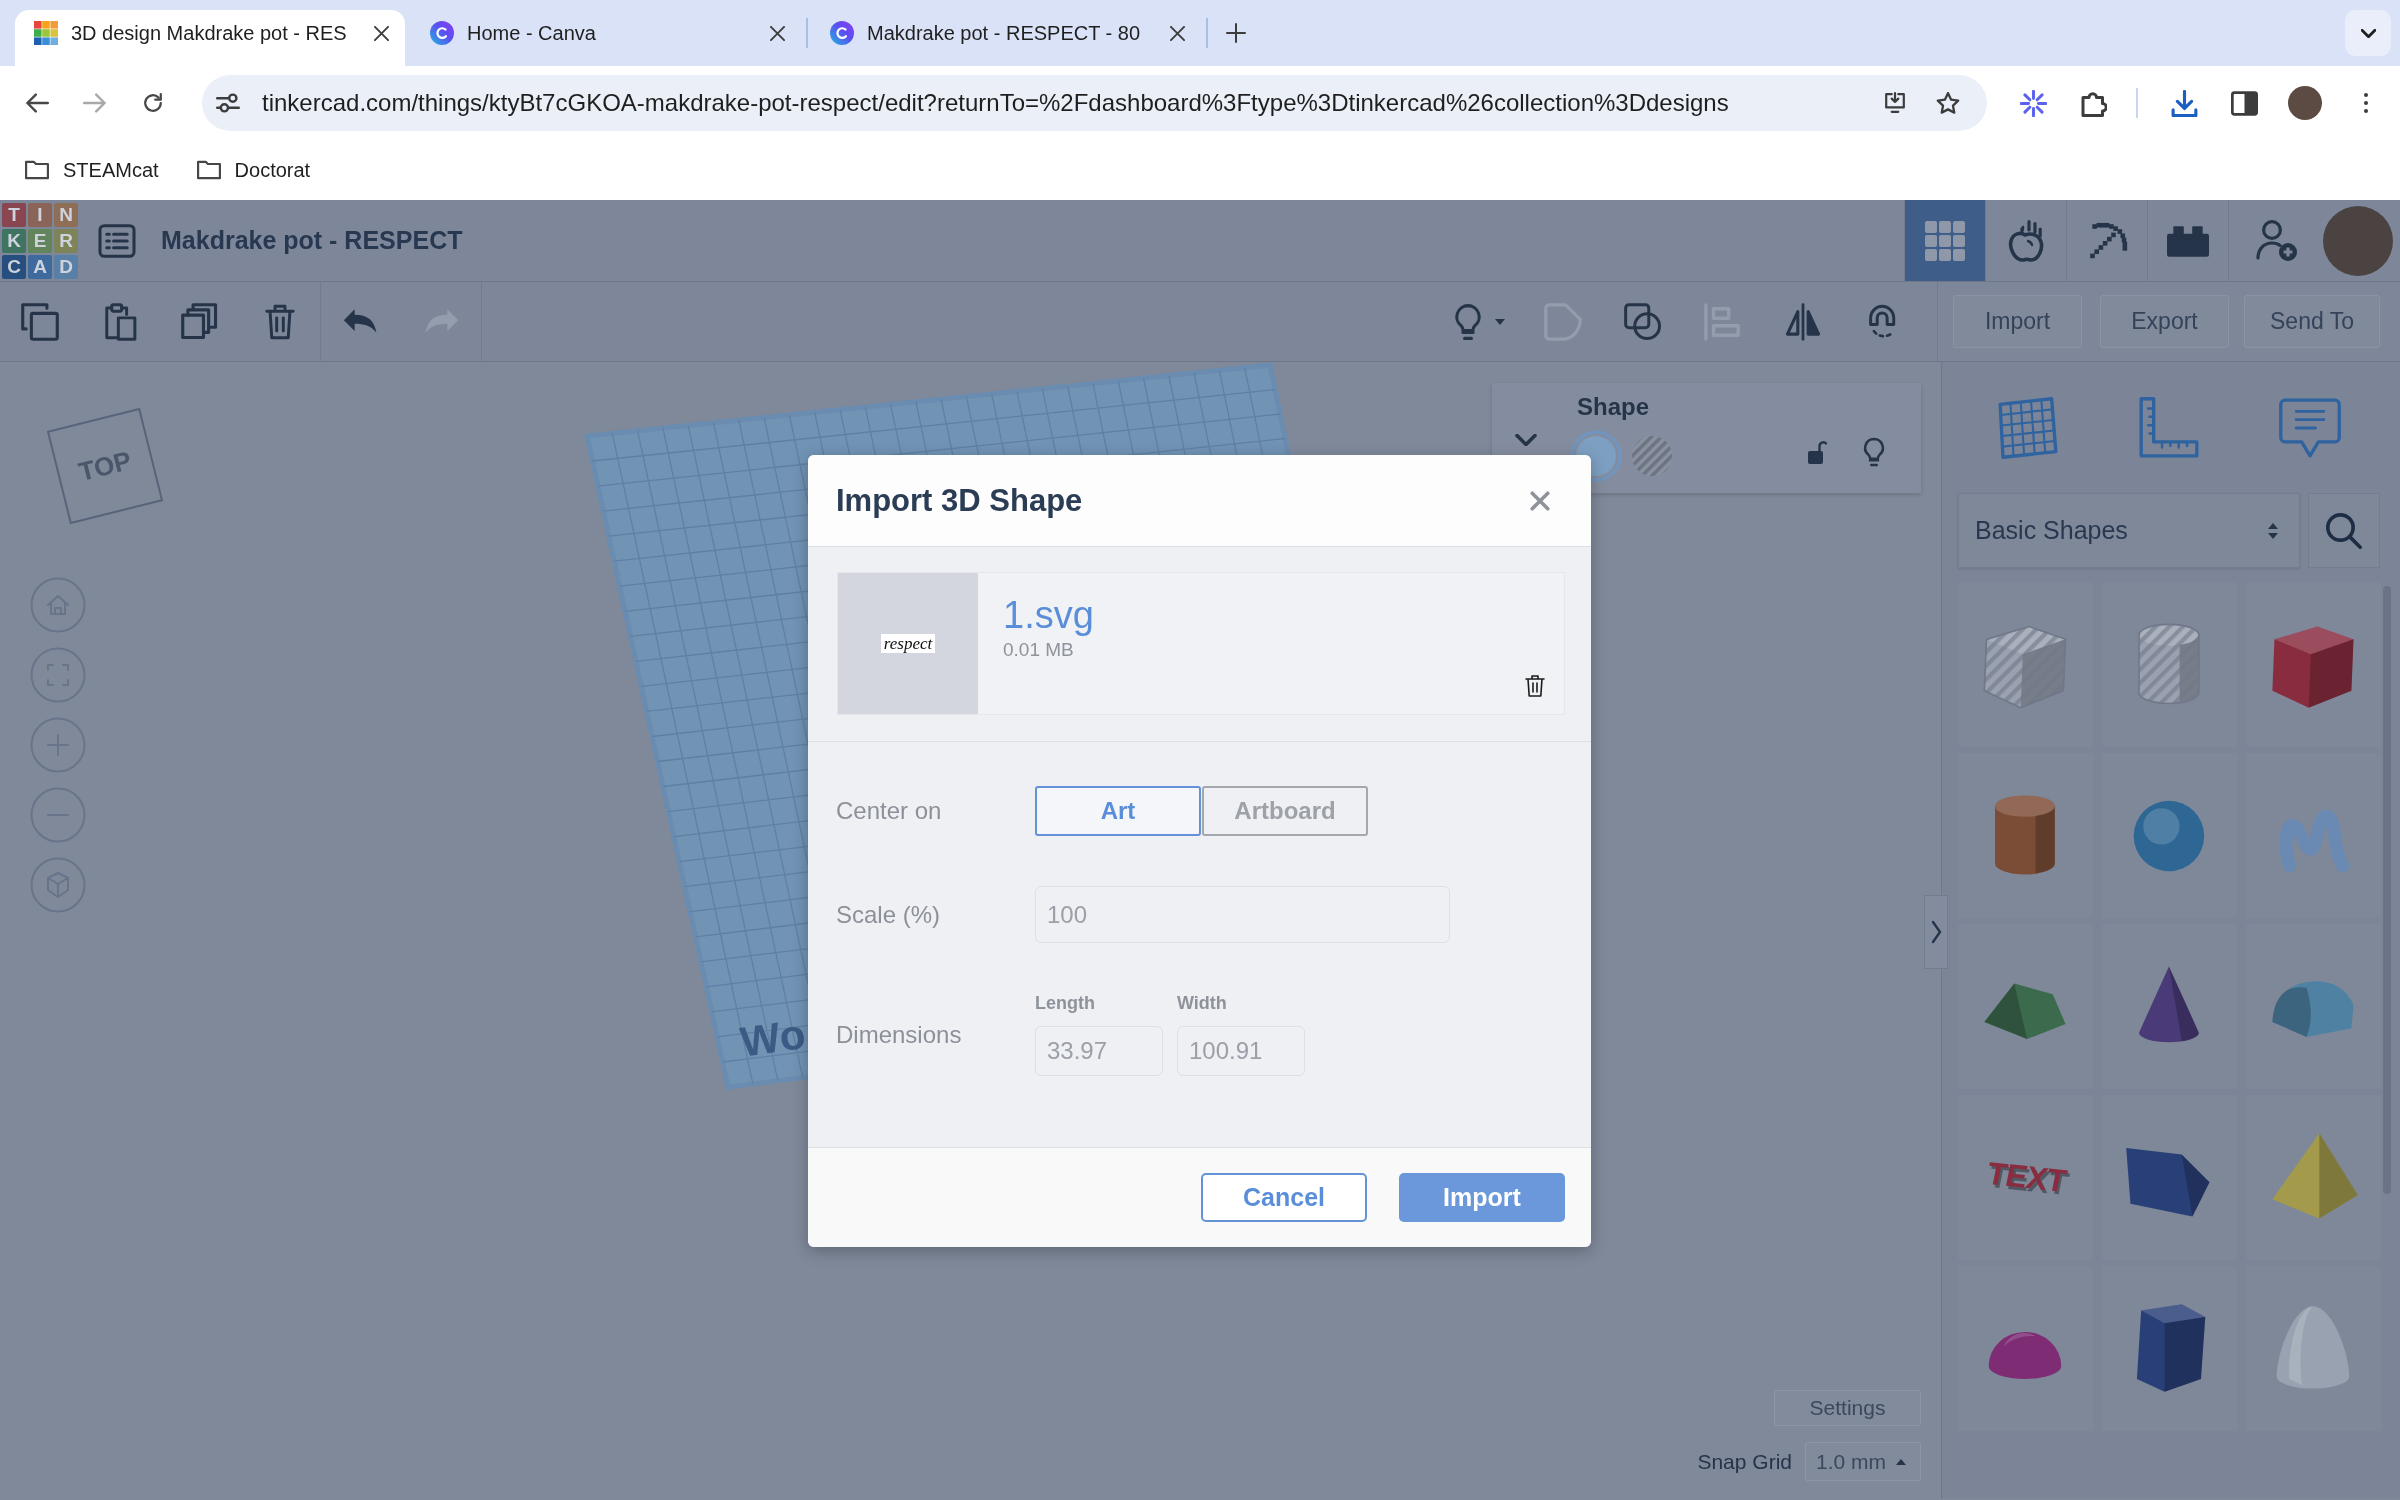  I want to click on view-button, so click(1945, 240).